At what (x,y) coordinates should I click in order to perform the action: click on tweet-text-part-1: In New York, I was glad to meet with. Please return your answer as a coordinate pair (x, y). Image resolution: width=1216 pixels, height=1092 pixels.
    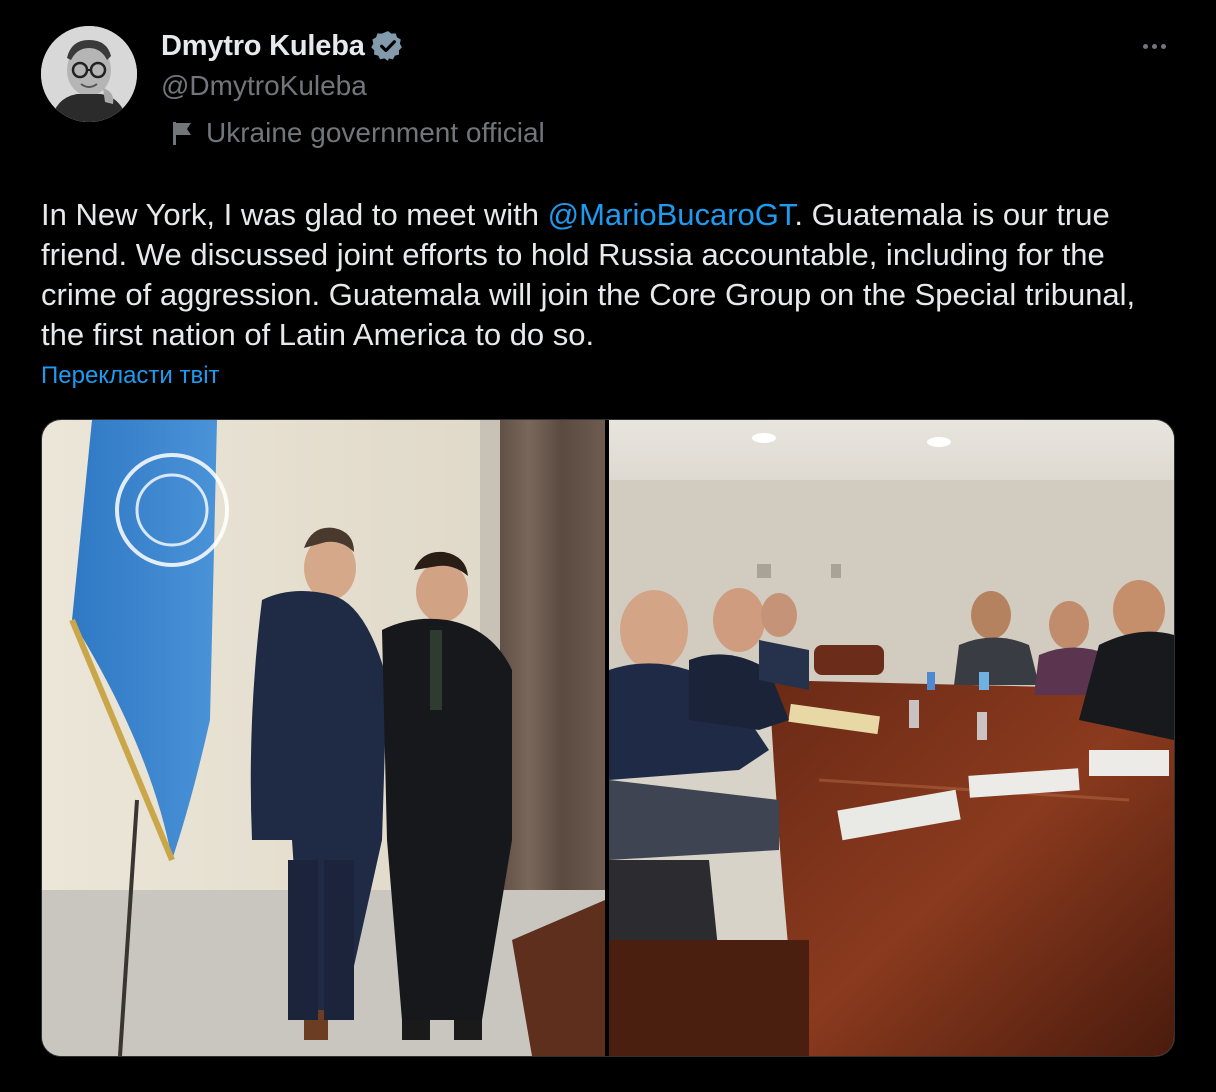
    Looking at the image, I should click on (294, 214).